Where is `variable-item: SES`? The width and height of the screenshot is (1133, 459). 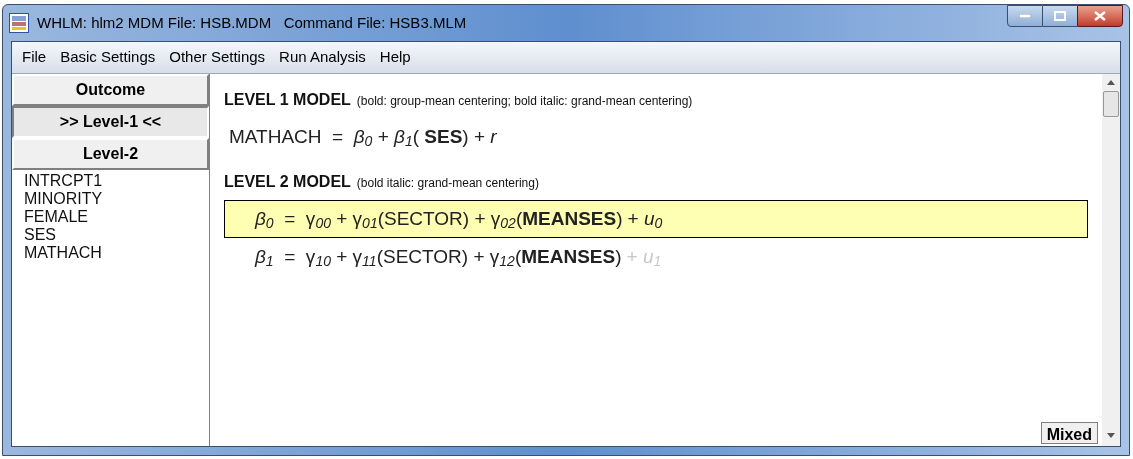 variable-item: SES is located at coordinates (116, 235).